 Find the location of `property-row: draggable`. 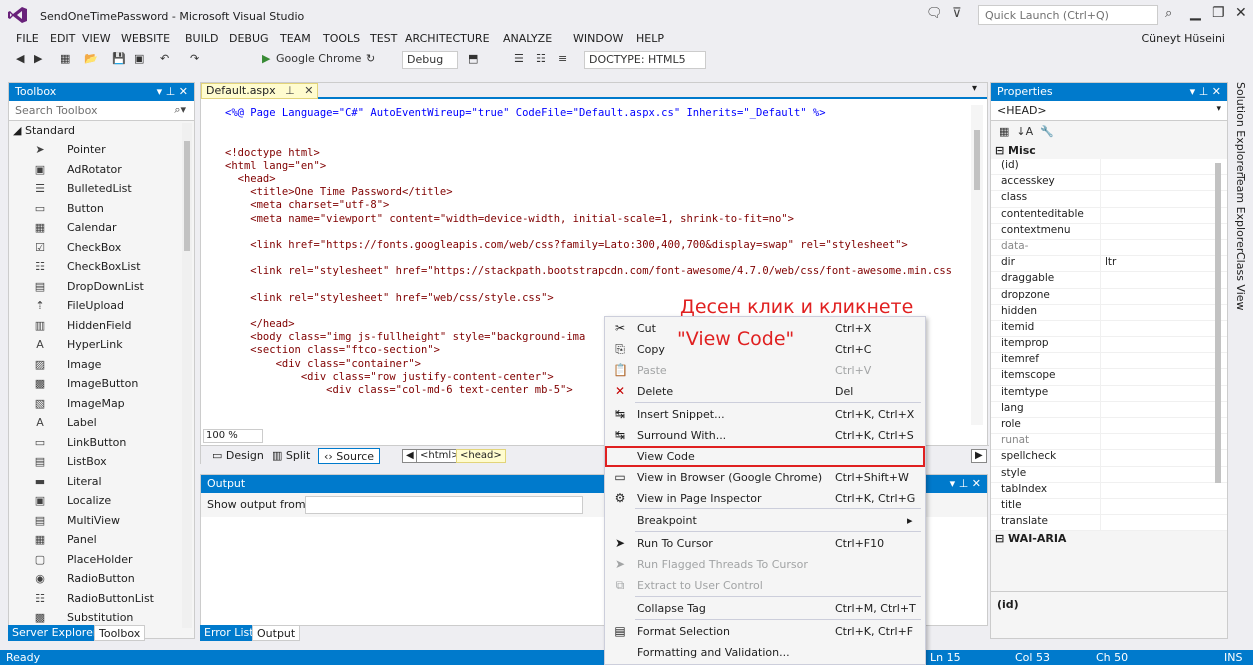

property-row: draggable is located at coordinates (1109, 280).